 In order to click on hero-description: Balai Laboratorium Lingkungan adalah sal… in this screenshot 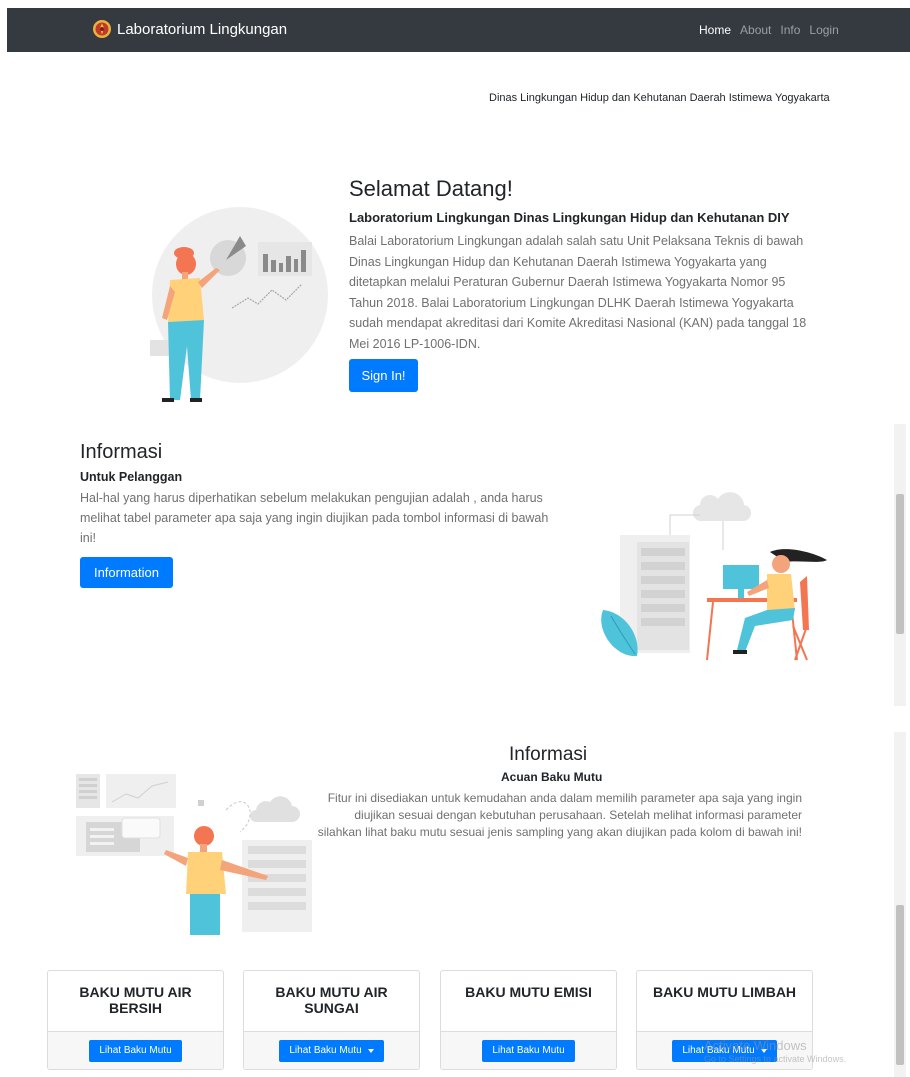, I will do `click(578, 292)`.